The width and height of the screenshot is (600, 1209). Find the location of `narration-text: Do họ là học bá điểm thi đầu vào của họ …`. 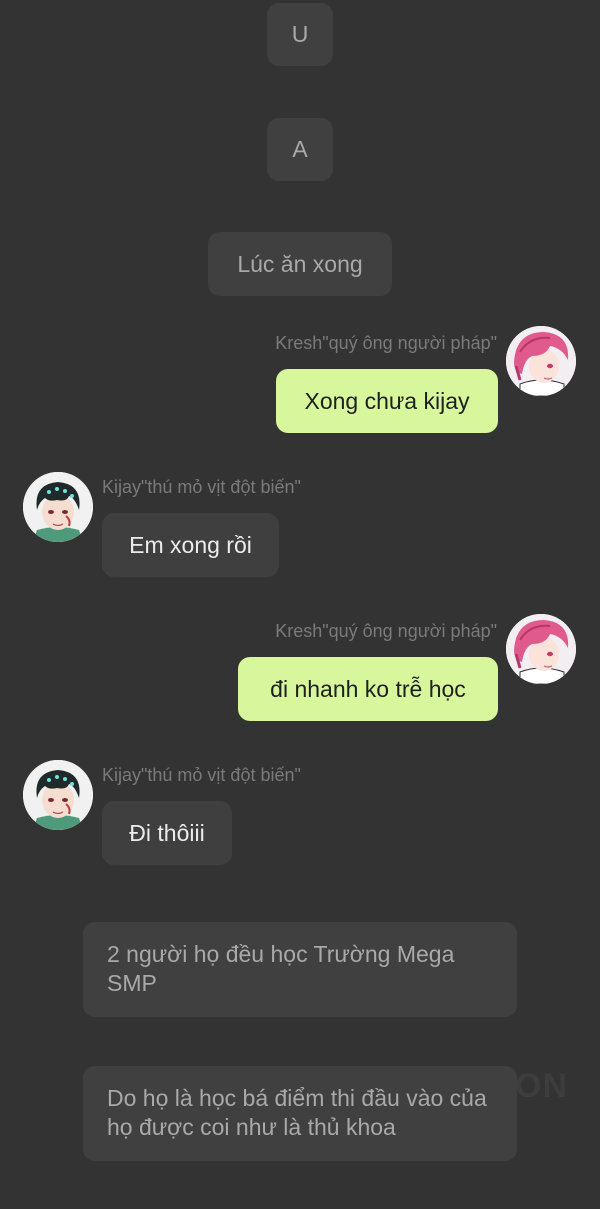

narration-text: Do họ là học bá điểm thi đầu vào của họ … is located at coordinates (297, 1112).